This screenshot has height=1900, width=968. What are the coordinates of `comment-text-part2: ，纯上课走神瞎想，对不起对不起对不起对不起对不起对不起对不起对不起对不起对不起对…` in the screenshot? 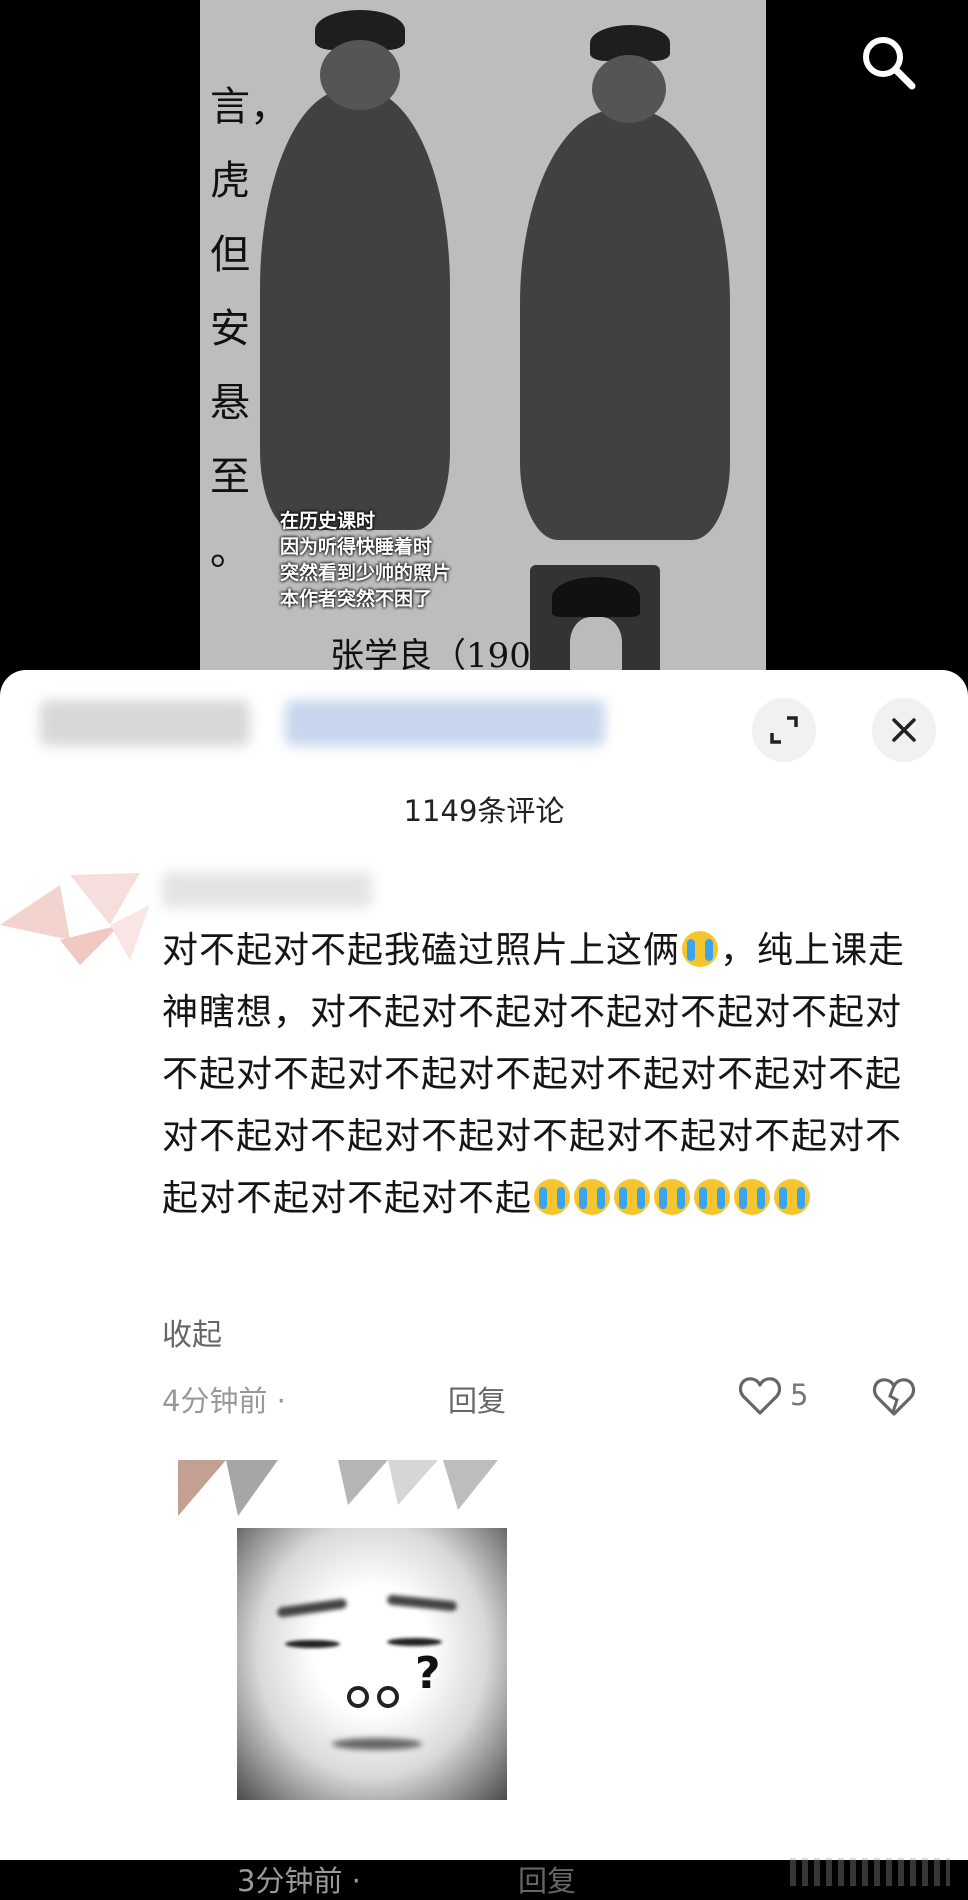 It's located at (534, 1074).